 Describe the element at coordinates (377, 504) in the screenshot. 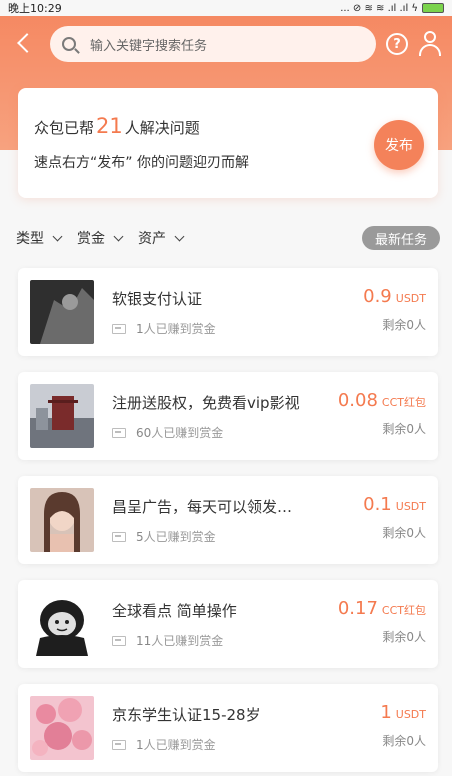

I see `reward-amount: 0.1` at that location.